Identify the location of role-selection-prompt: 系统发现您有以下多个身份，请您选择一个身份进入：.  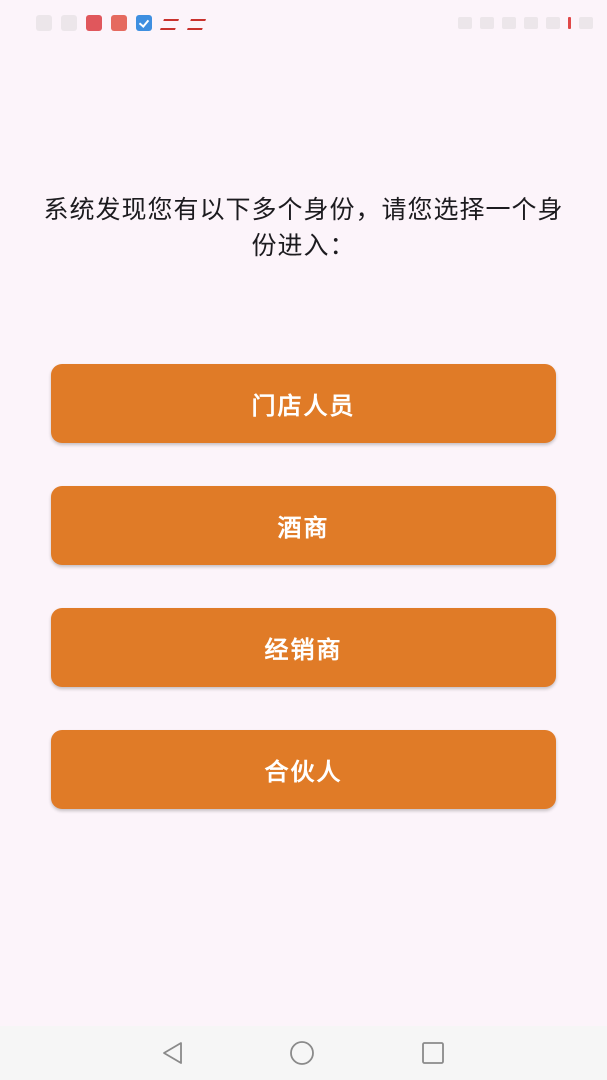
(303, 227).